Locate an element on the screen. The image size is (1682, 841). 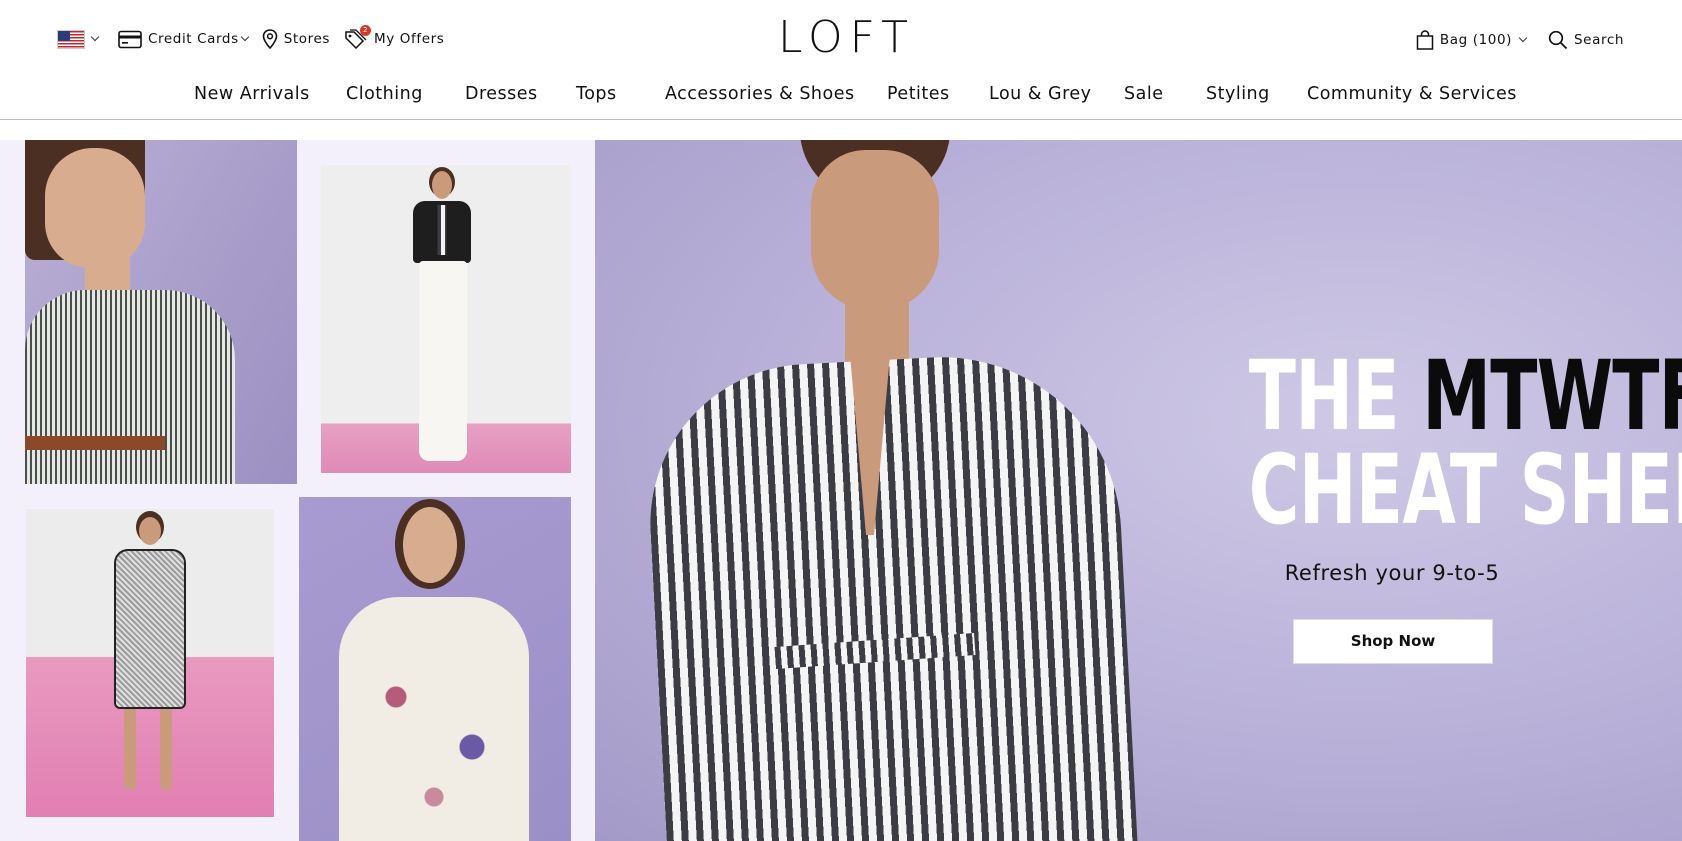
country-selector is located at coordinates (78, 39).